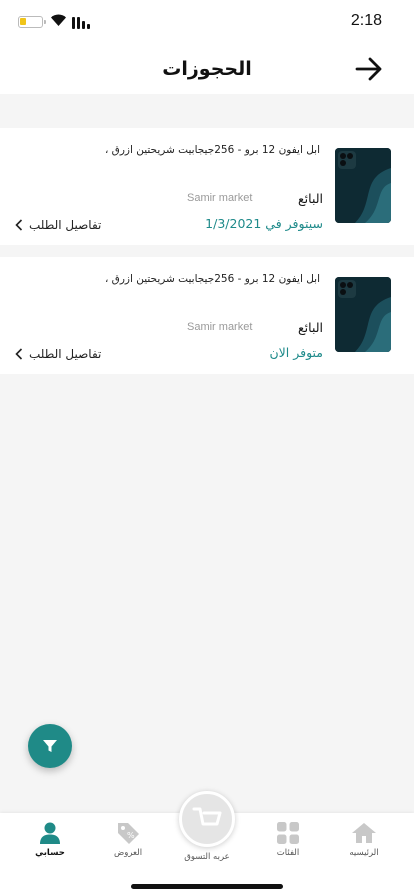 This screenshot has width=414, height=896. I want to click on account-icon, so click(50, 833).